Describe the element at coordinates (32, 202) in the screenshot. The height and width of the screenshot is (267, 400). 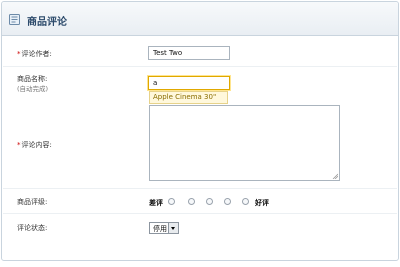
I see `rating-label: 商品评级:` at that location.